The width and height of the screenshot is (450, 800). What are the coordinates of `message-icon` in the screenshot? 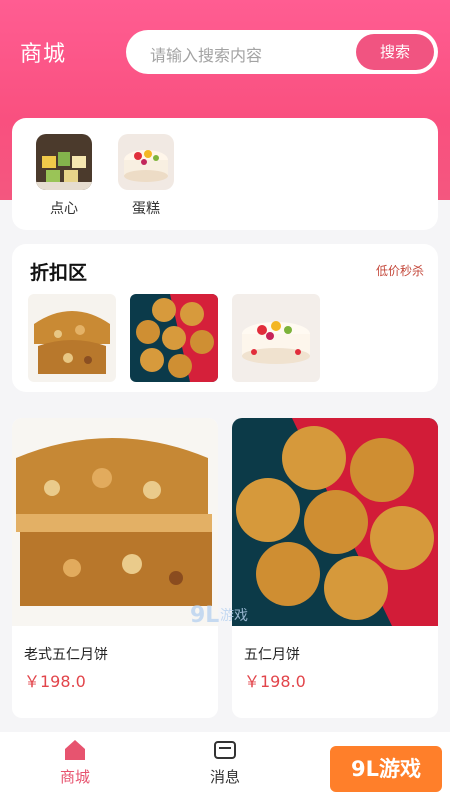 It's located at (225, 750).